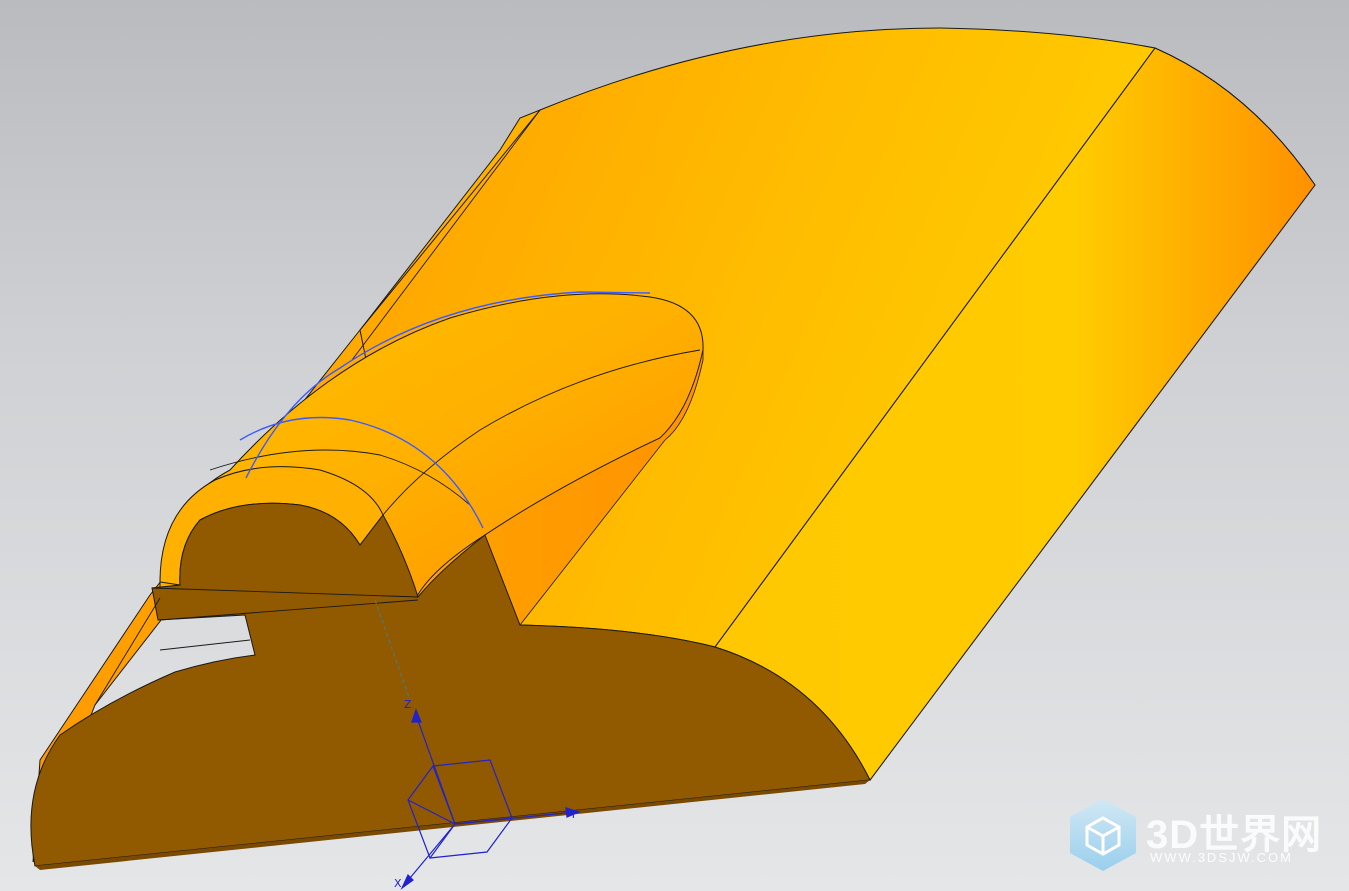 The image size is (1349, 891). Describe the element at coordinates (398, 883) in the screenshot. I see `x-axis-label: X` at that location.